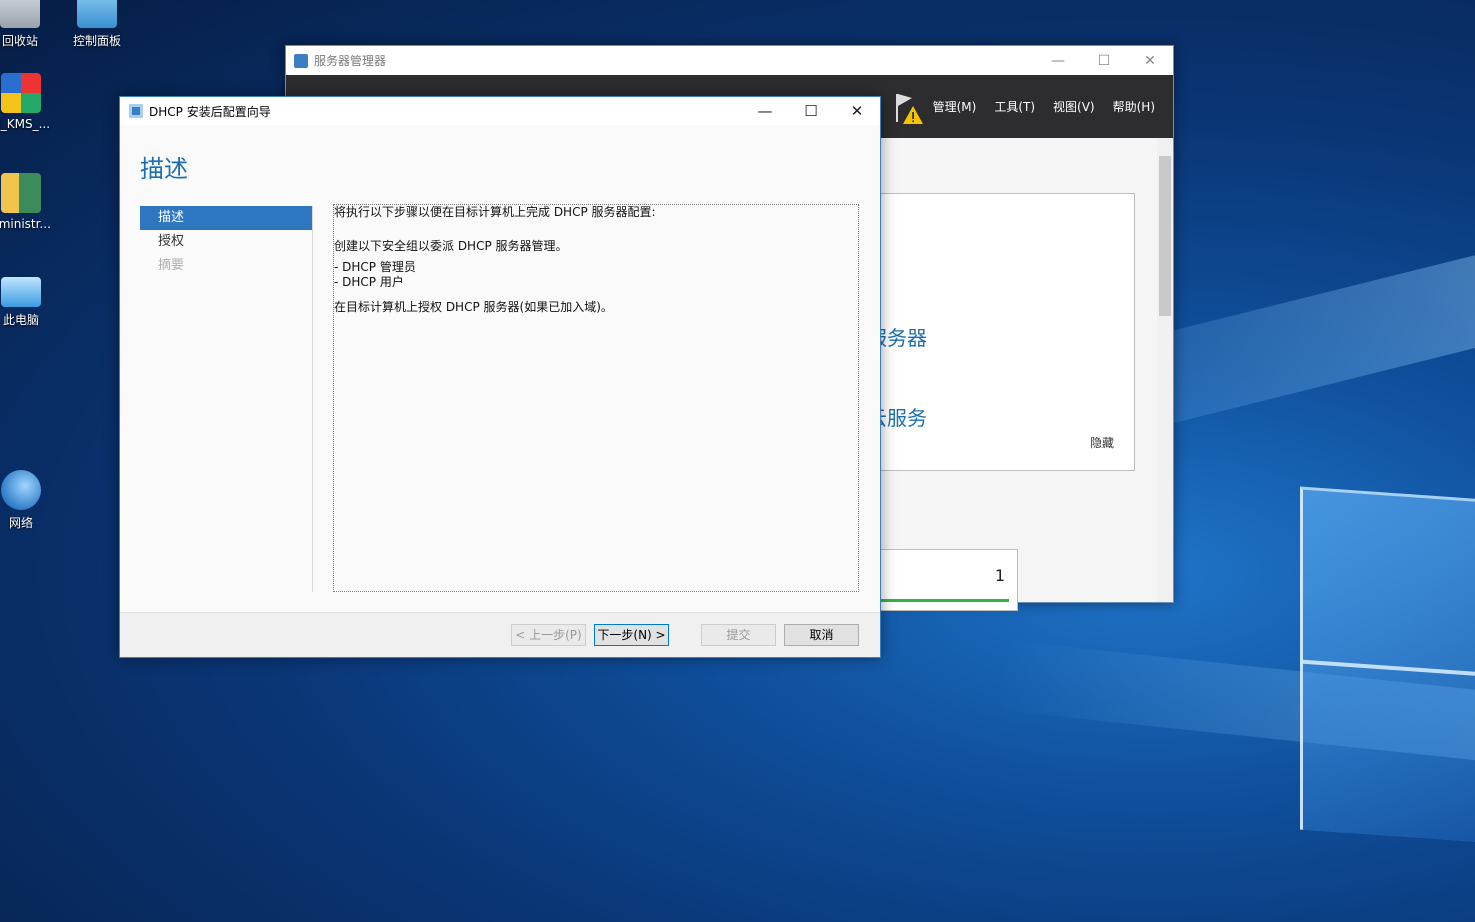 This screenshot has width=1475, height=922. Describe the element at coordinates (226, 218) in the screenshot. I see `nav-item-description: 描述` at that location.